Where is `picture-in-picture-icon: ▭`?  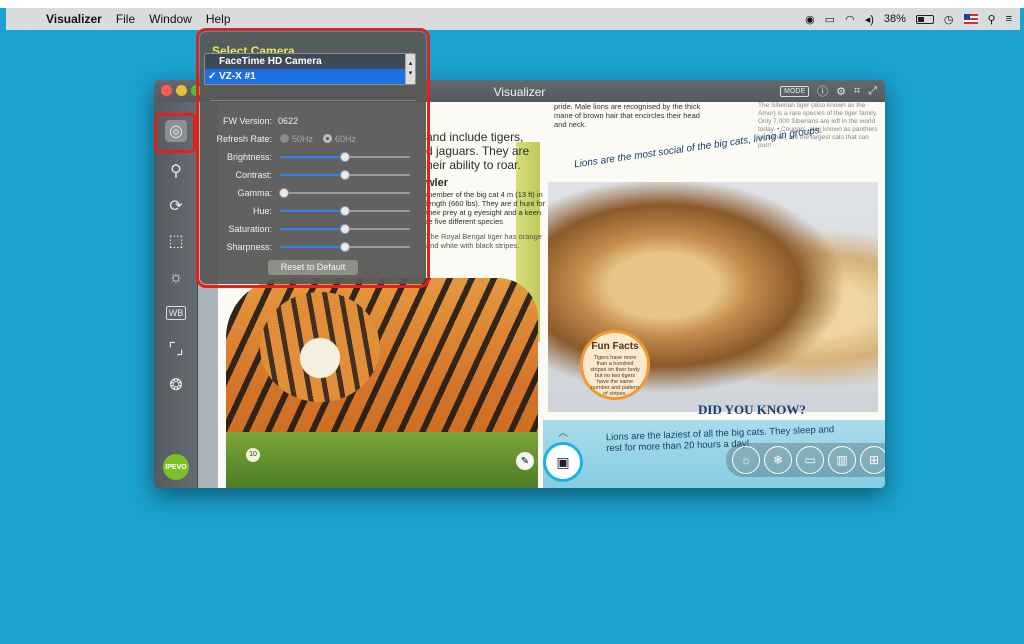
picture-in-picture-icon: ▭ is located at coordinates (810, 460).